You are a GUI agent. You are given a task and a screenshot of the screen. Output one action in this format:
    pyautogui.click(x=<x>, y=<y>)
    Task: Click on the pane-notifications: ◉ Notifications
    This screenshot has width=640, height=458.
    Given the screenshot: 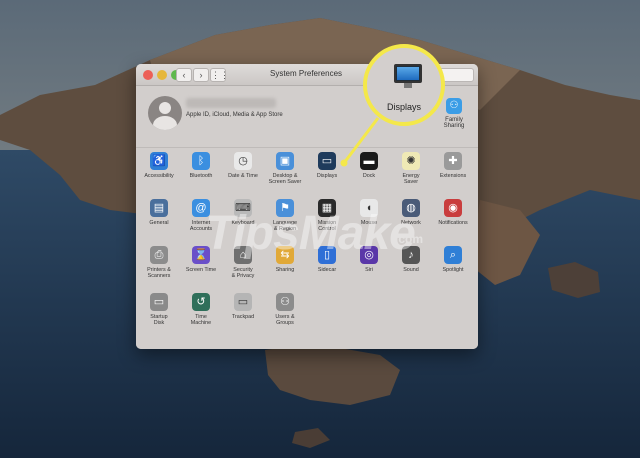 What is the action you would take?
    pyautogui.click(x=453, y=212)
    